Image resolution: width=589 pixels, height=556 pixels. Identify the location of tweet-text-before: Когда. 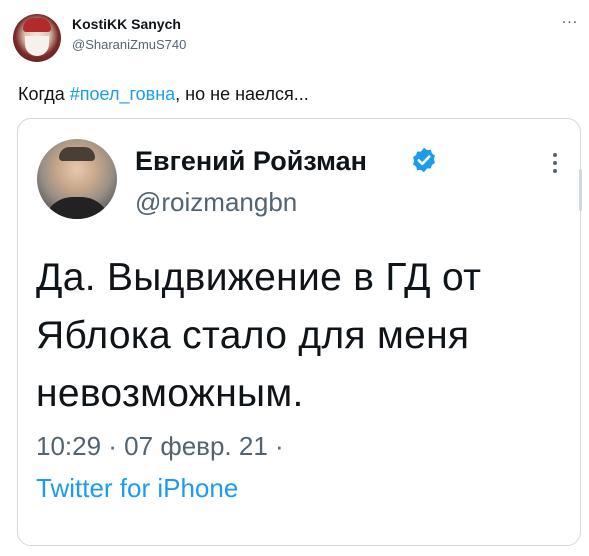
(44, 94).